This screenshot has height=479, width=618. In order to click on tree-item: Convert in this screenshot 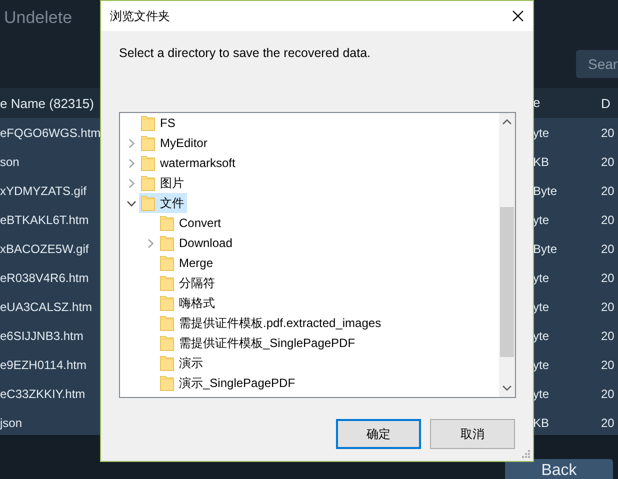, I will do `click(191, 223)`.